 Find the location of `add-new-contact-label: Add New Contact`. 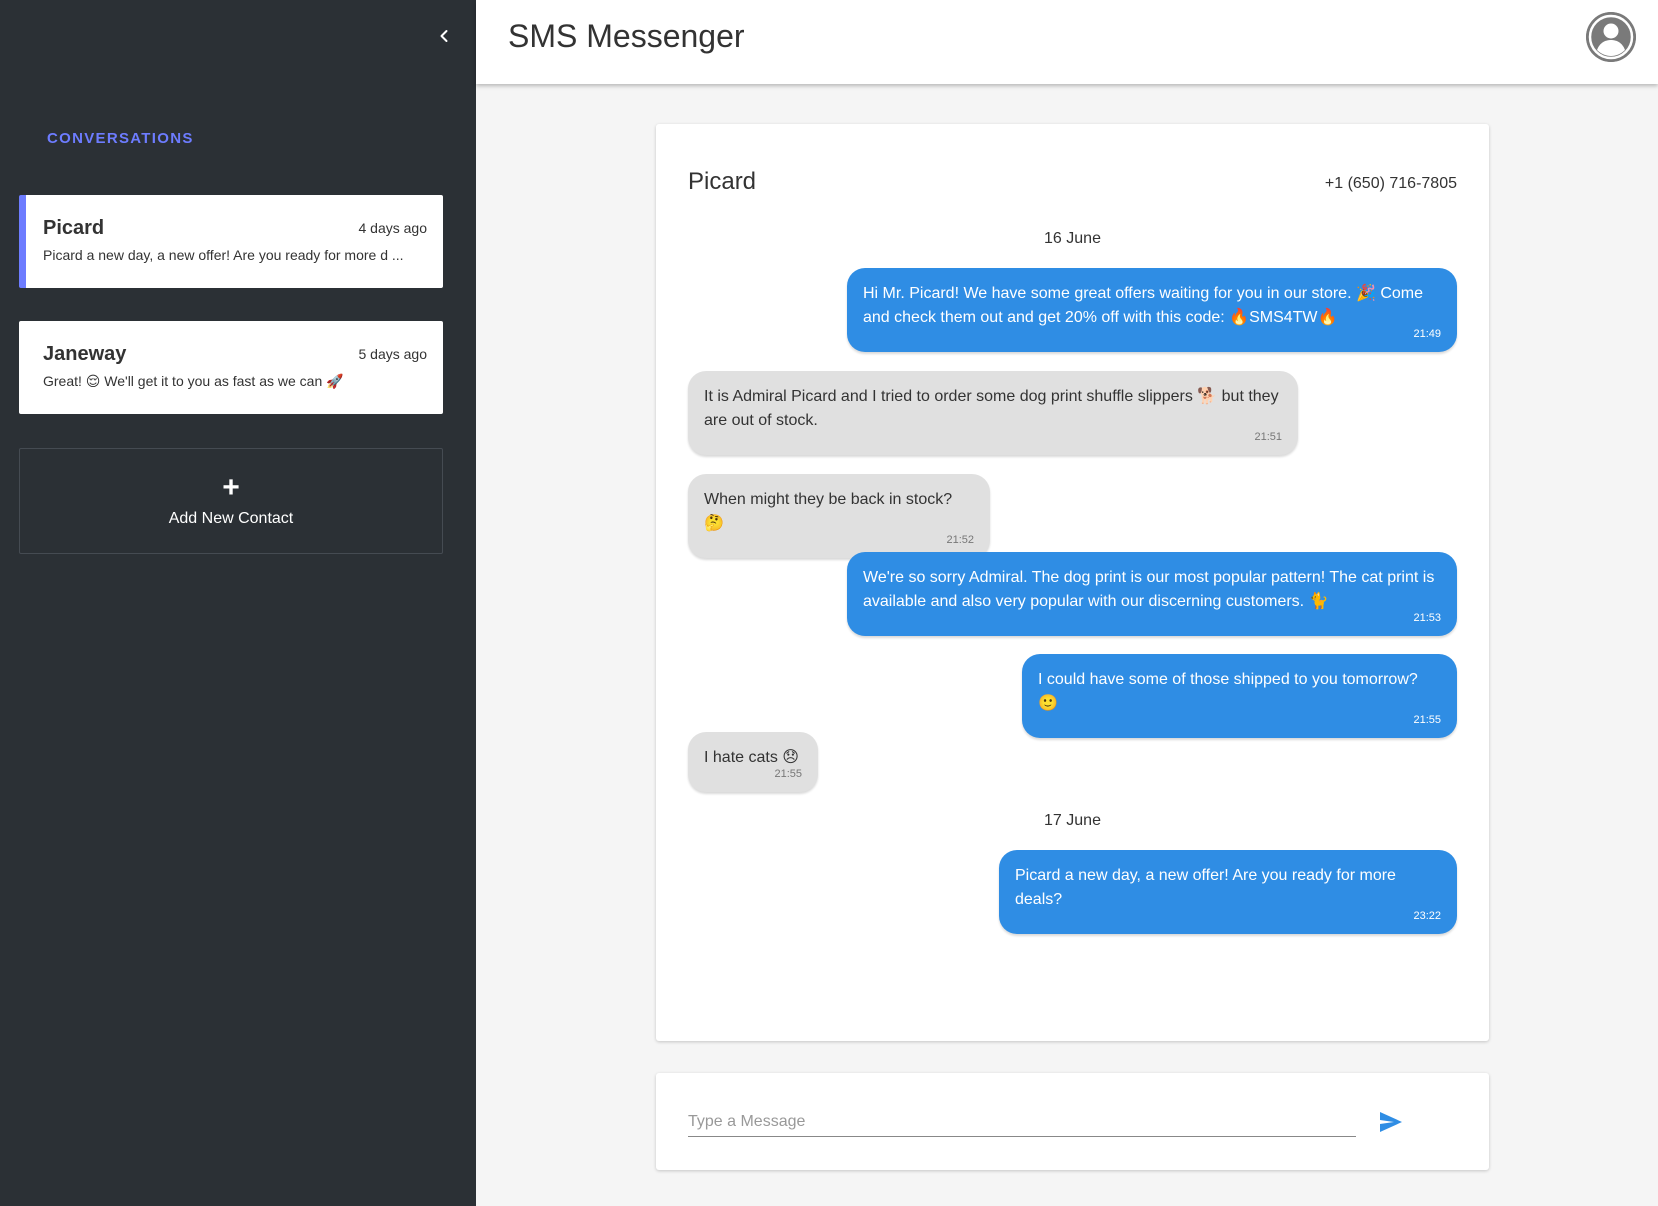

add-new-contact-label: Add New Contact is located at coordinates (231, 518).